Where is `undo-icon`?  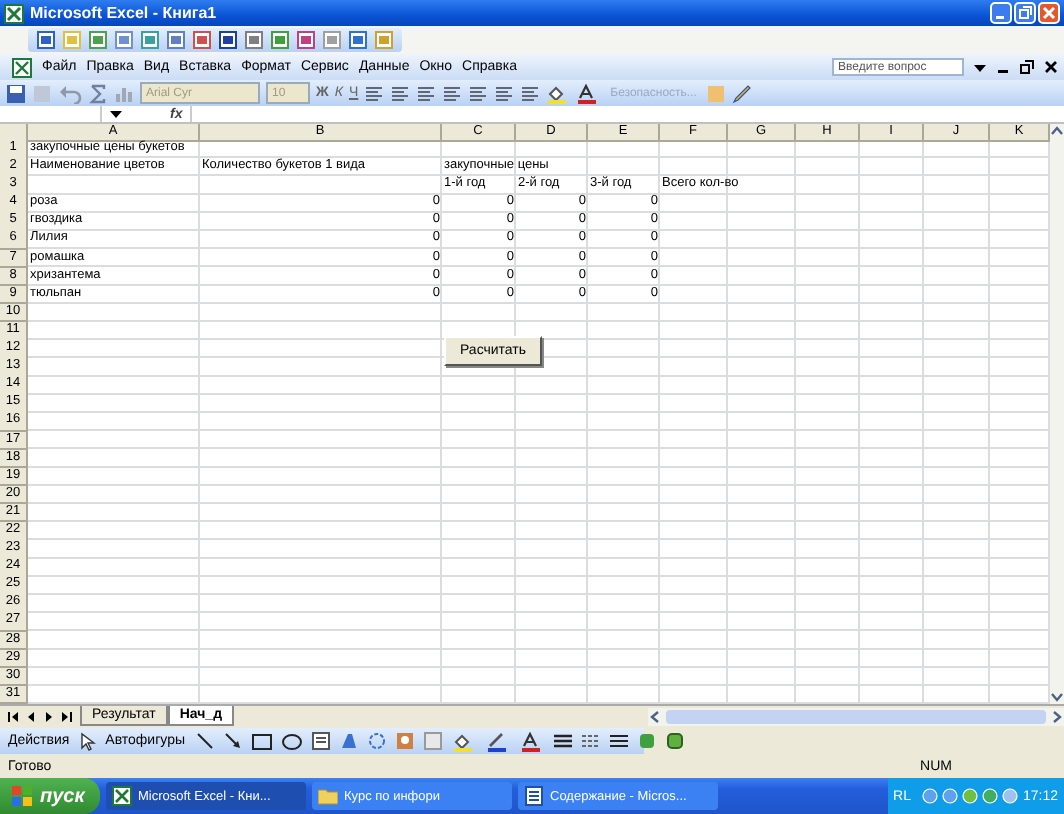
undo-icon is located at coordinates (70, 93).